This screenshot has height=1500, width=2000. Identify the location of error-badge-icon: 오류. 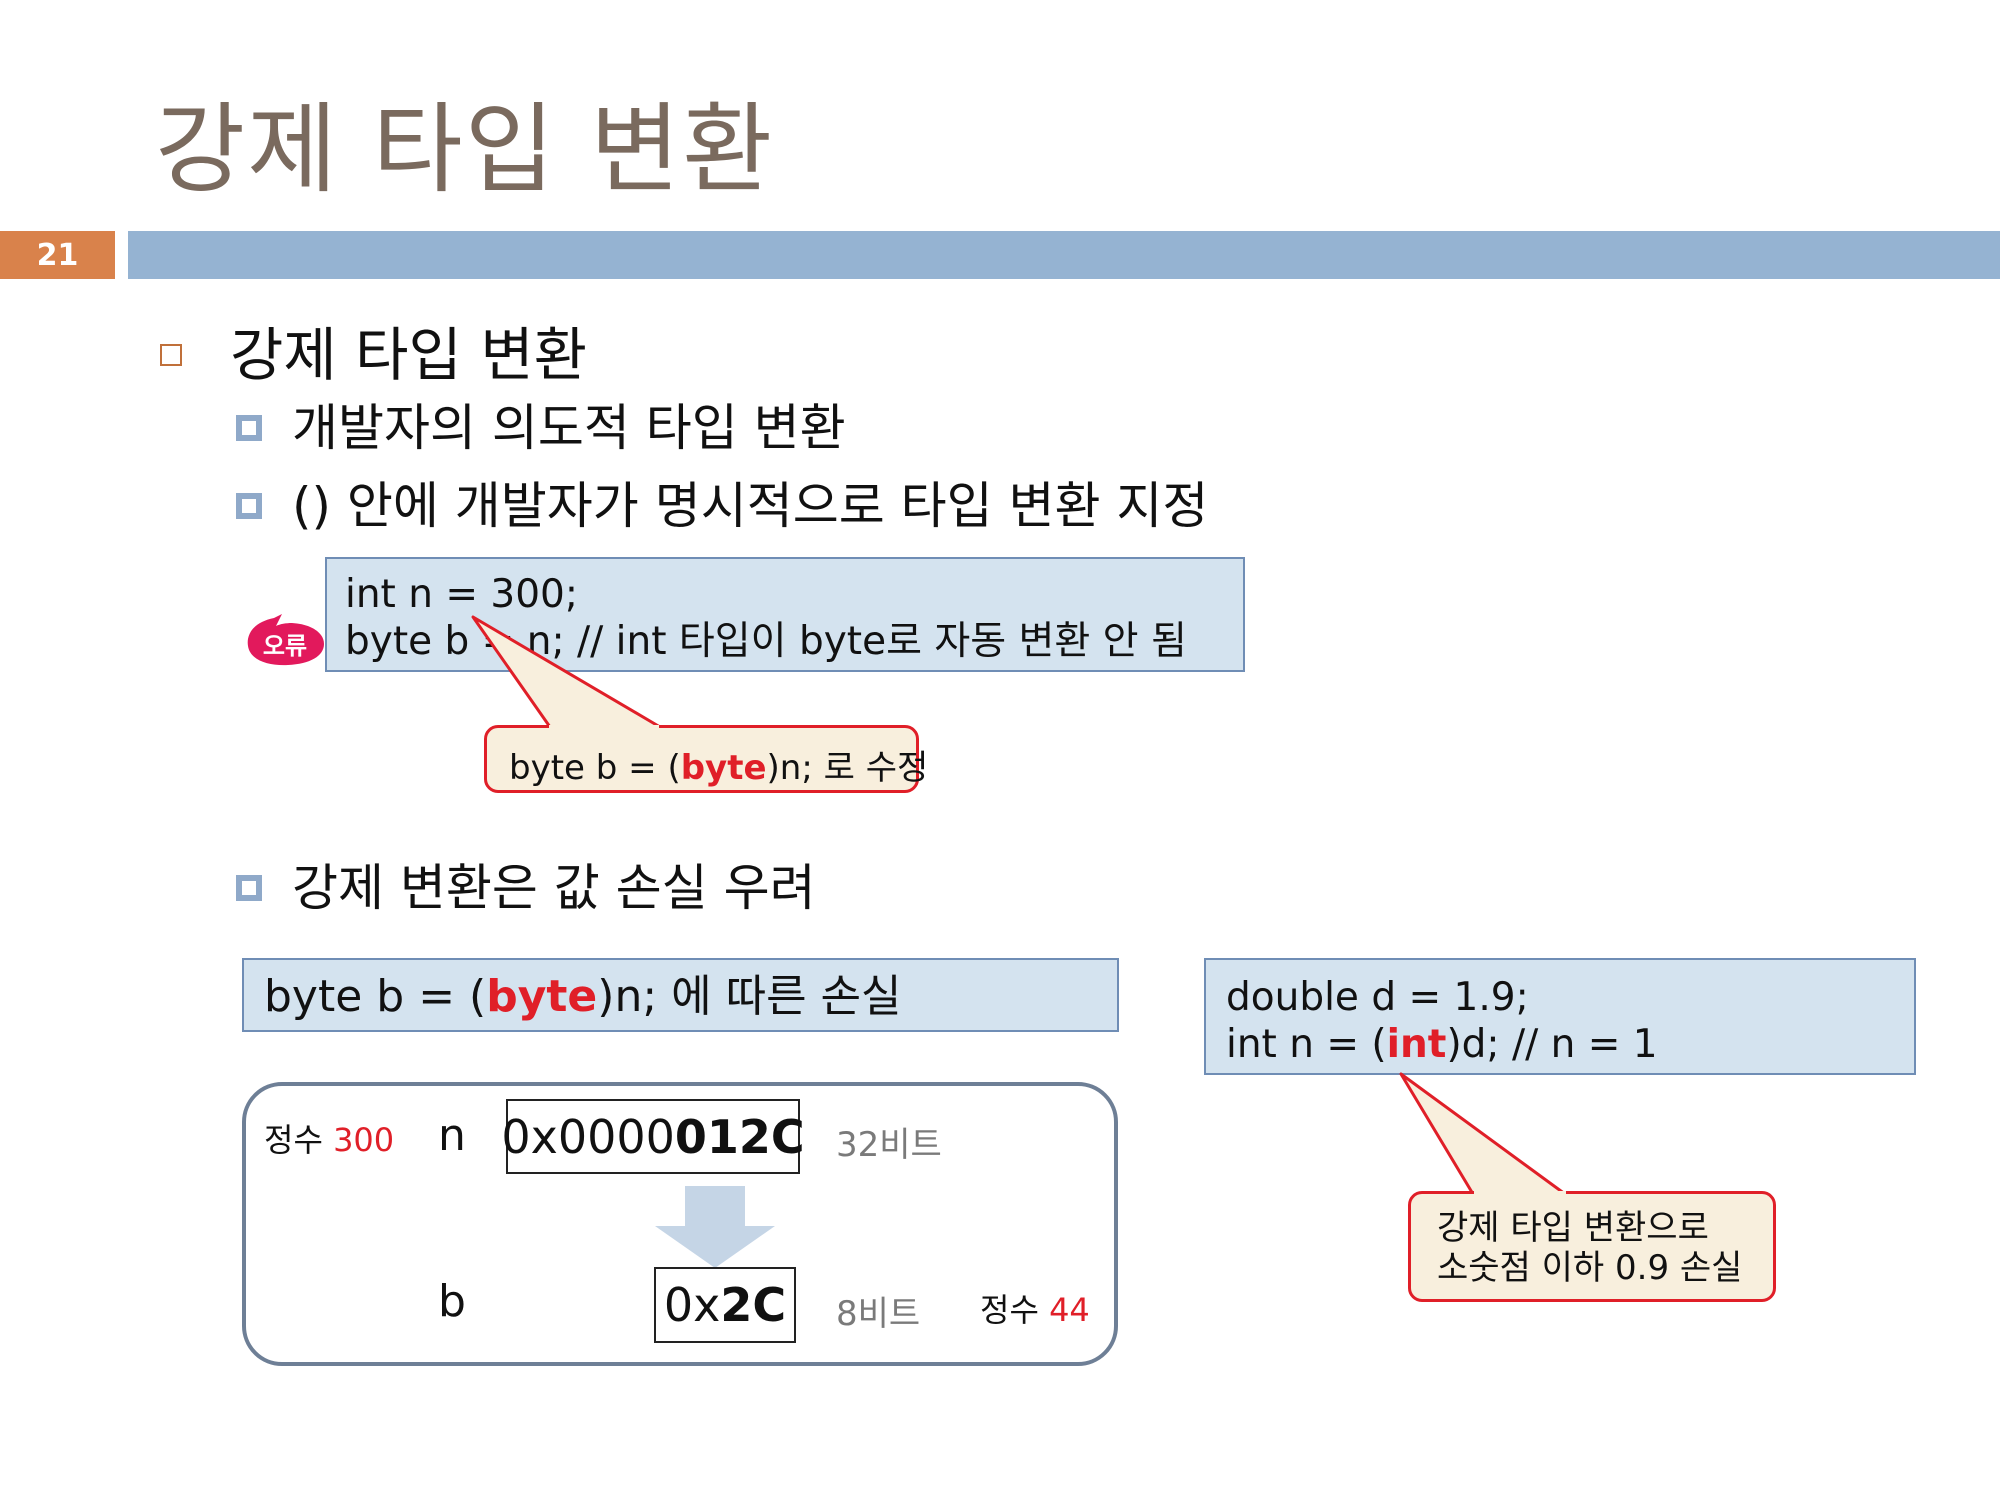
(285, 640).